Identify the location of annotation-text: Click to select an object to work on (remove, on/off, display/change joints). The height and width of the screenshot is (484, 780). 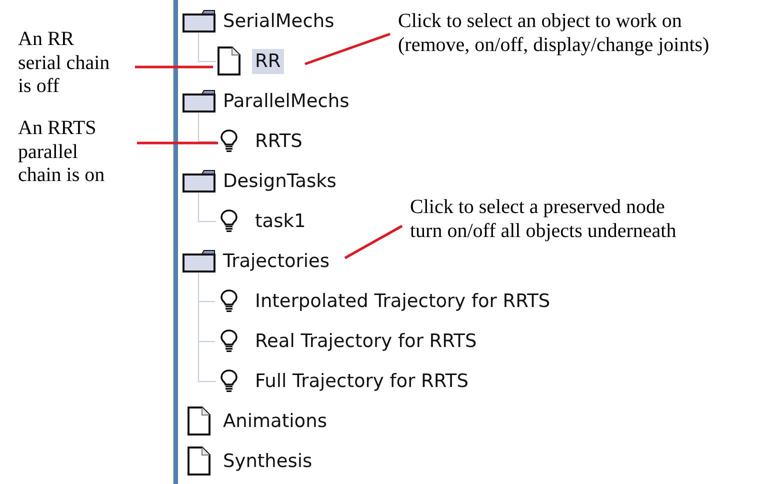
(554, 33).